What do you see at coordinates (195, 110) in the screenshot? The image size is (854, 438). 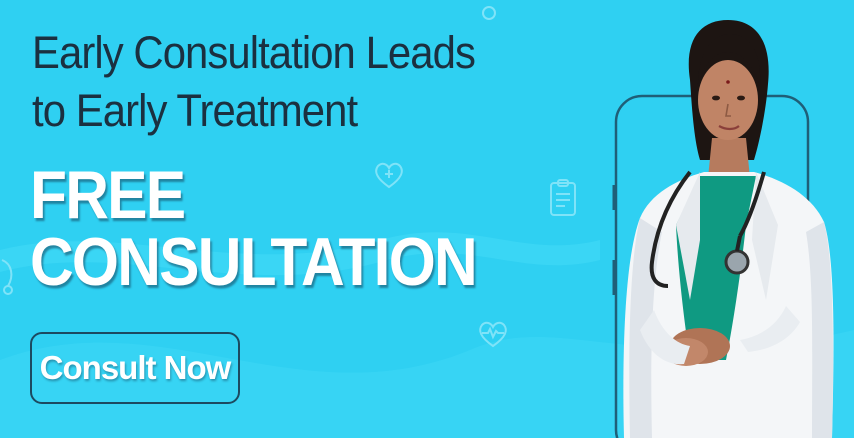 I see `headline-line-2: to Early Treatment` at bounding box center [195, 110].